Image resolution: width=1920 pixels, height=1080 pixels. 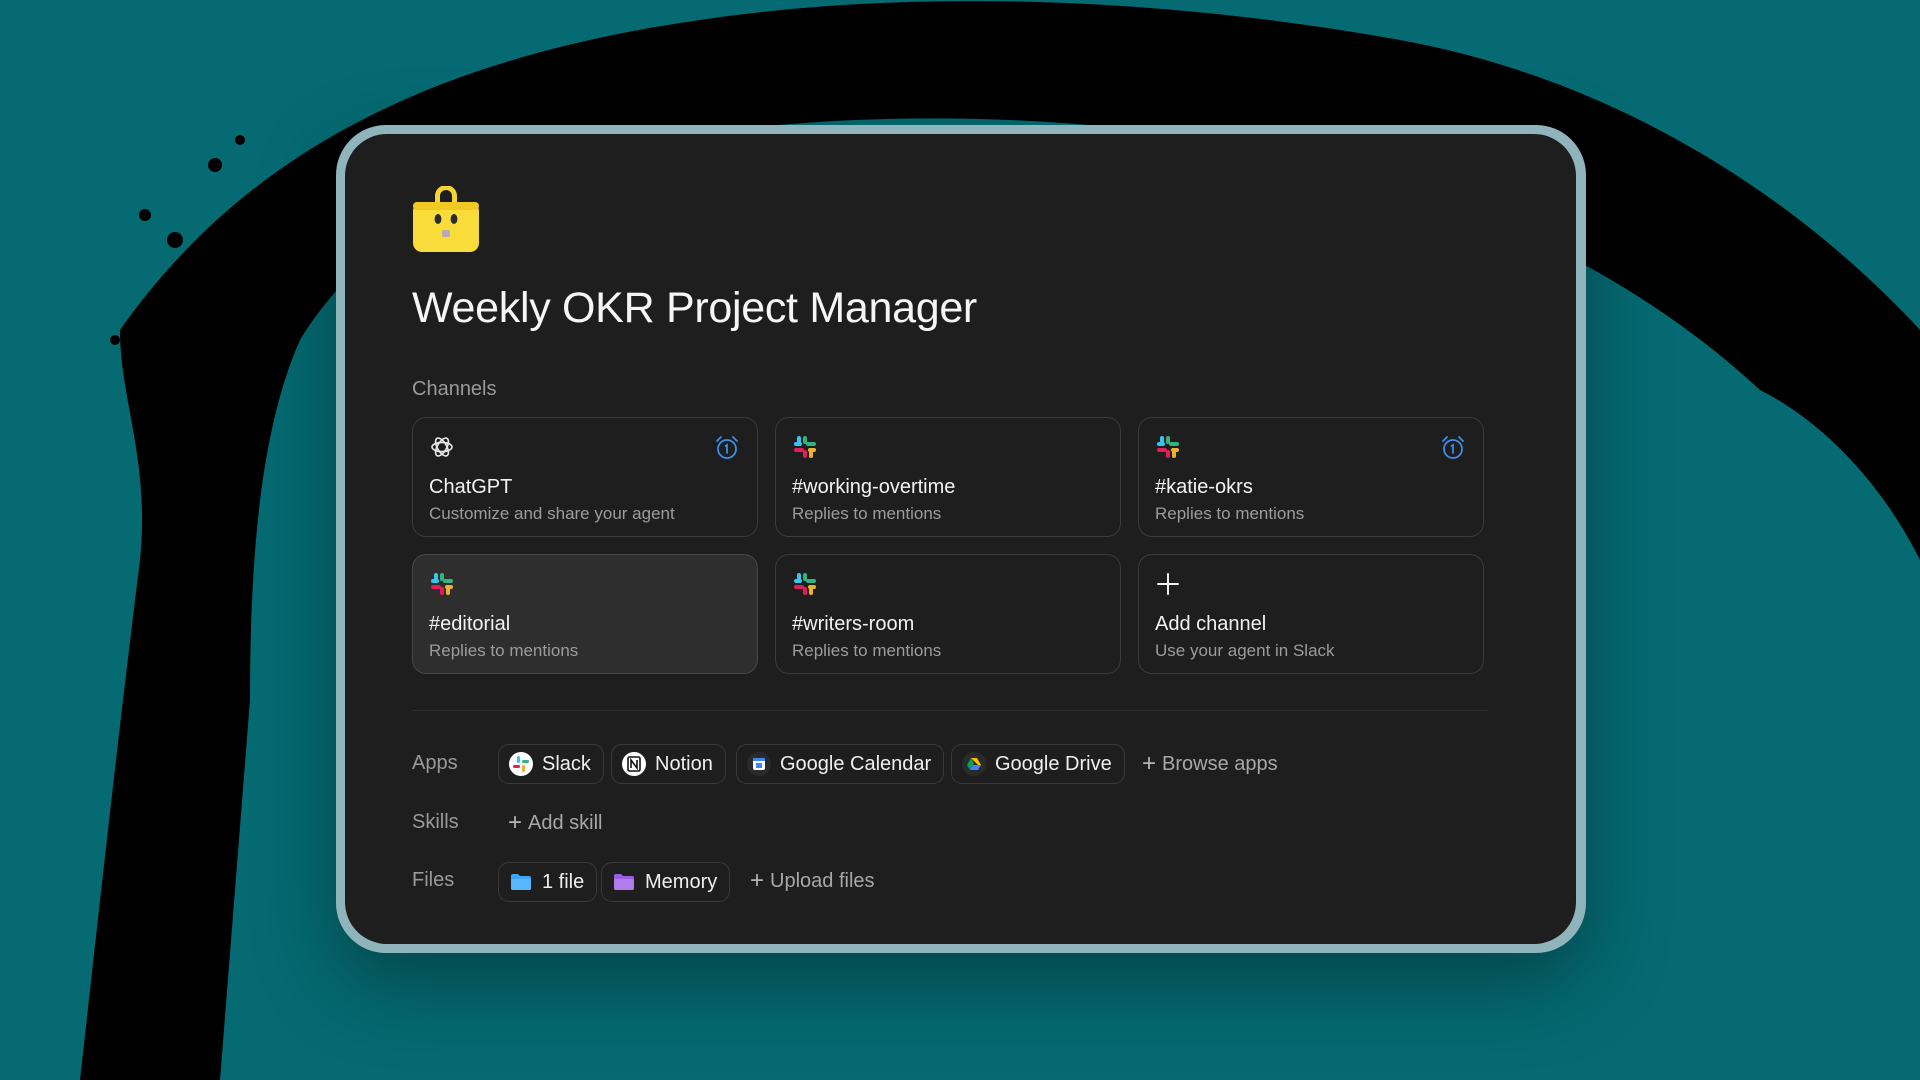 What do you see at coordinates (684, 763) in the screenshot?
I see `app-name: Notion` at bounding box center [684, 763].